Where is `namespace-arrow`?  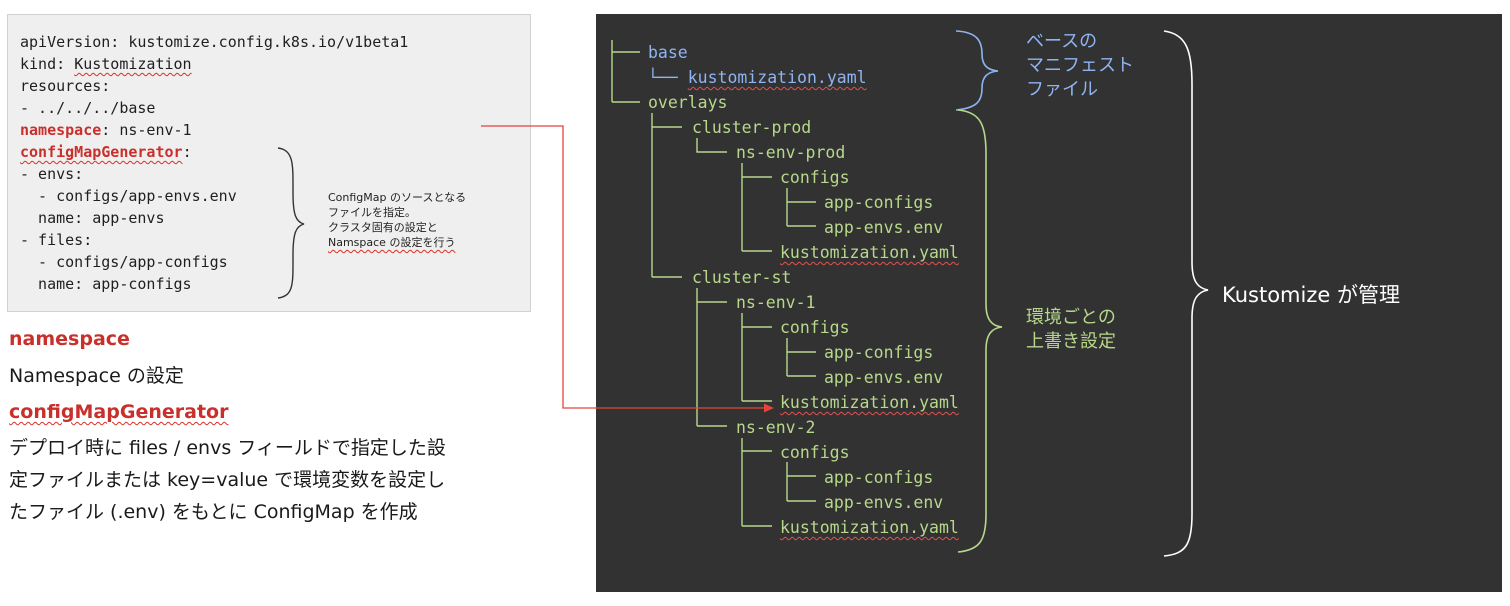 namespace-arrow is located at coordinates (627, 269).